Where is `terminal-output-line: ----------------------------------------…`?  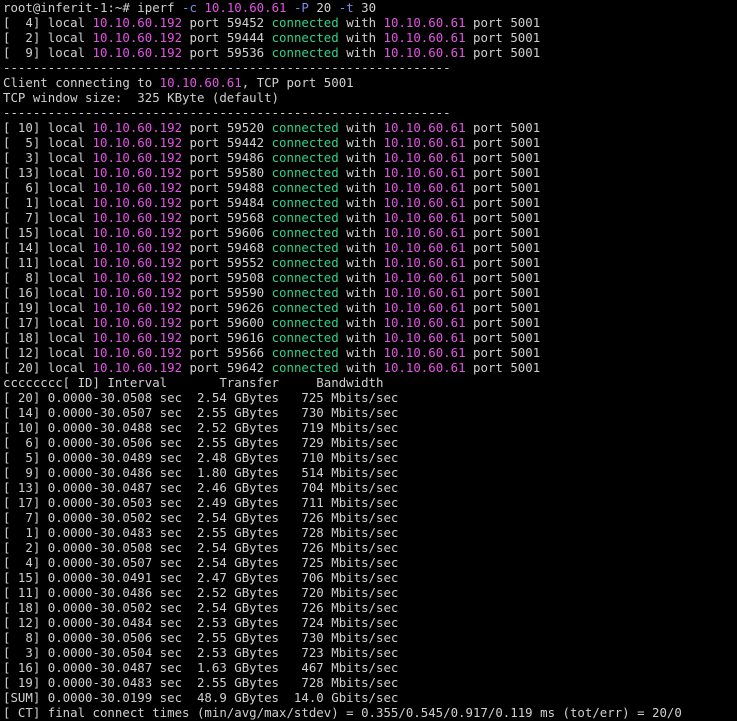
terminal-output-line: ----------------------------------------… is located at coordinates (370, 112).